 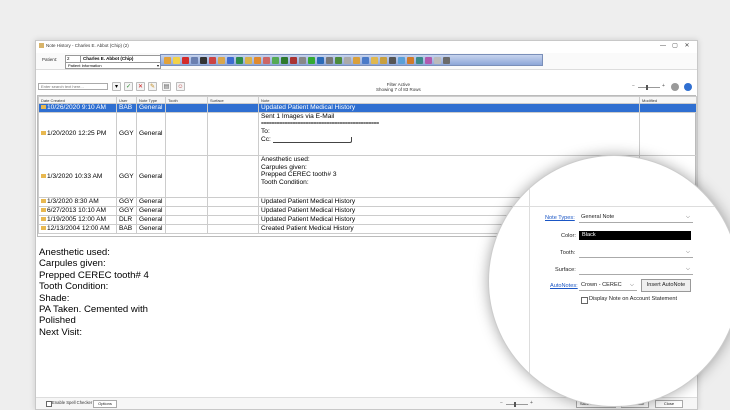 I want to click on insert-autonote-button: Insert AutoNote, so click(x=666, y=285).